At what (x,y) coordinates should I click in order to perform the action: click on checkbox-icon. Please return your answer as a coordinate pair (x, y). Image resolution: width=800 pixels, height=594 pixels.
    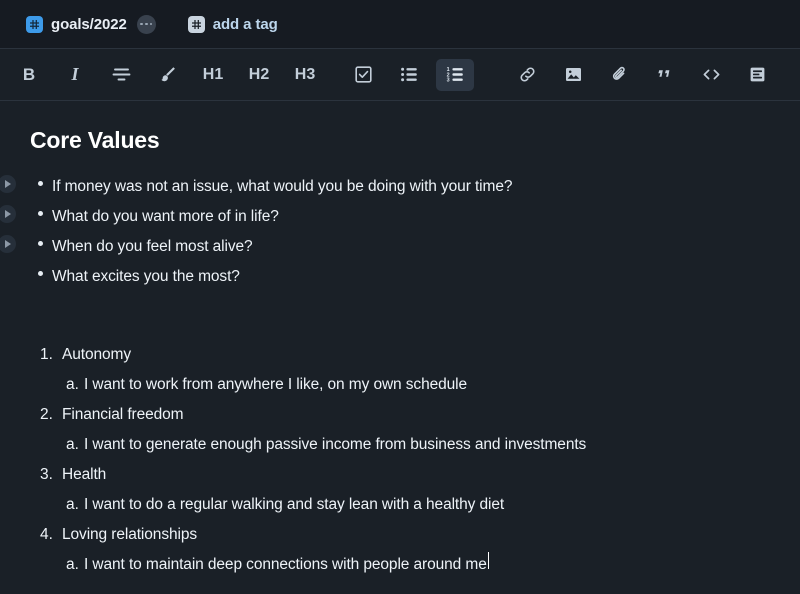
    Looking at the image, I should click on (363, 74).